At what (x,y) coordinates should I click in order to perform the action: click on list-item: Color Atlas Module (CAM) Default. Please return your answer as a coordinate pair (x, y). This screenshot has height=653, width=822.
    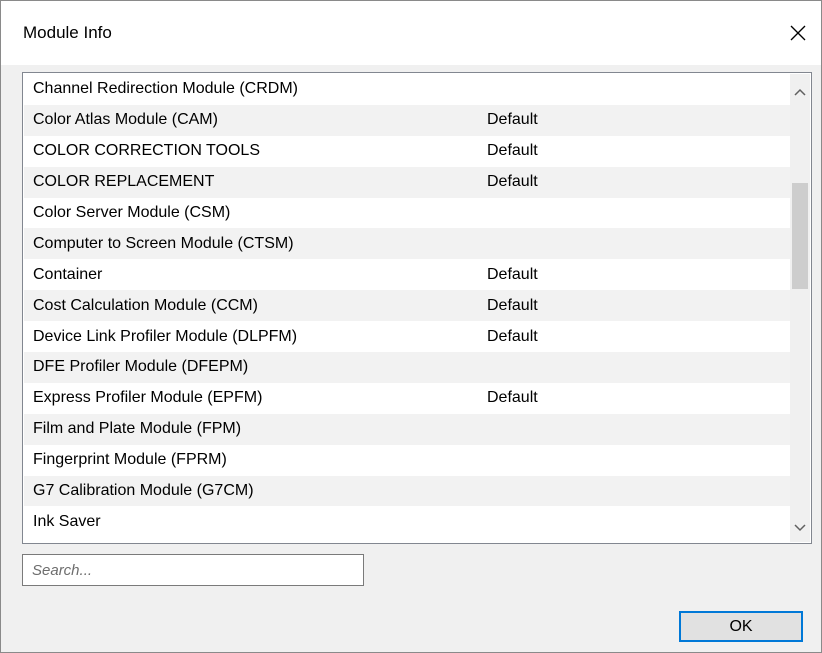
    Looking at the image, I should click on (407, 120).